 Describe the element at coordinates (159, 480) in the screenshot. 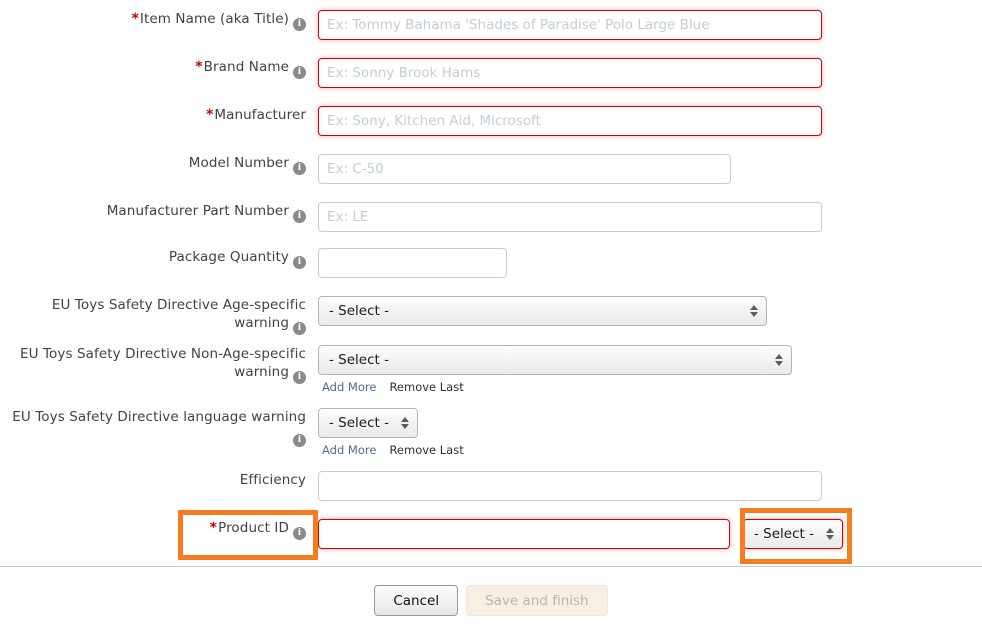

I see `label-cell-efficiency: Efficiency` at that location.